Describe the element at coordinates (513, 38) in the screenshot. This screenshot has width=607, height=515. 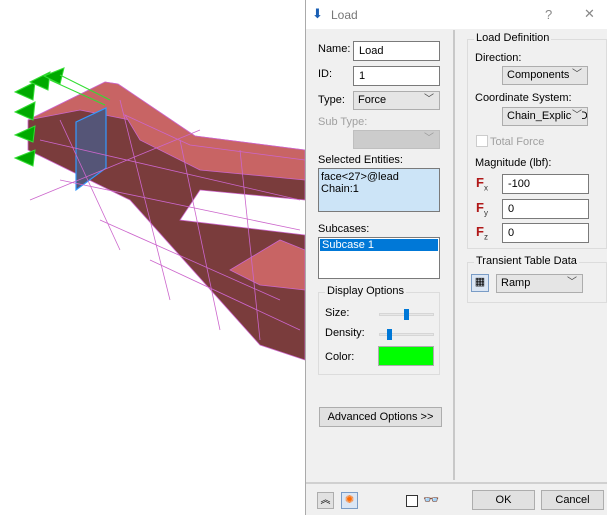
I see `load-definition-title: Load Definition` at that location.